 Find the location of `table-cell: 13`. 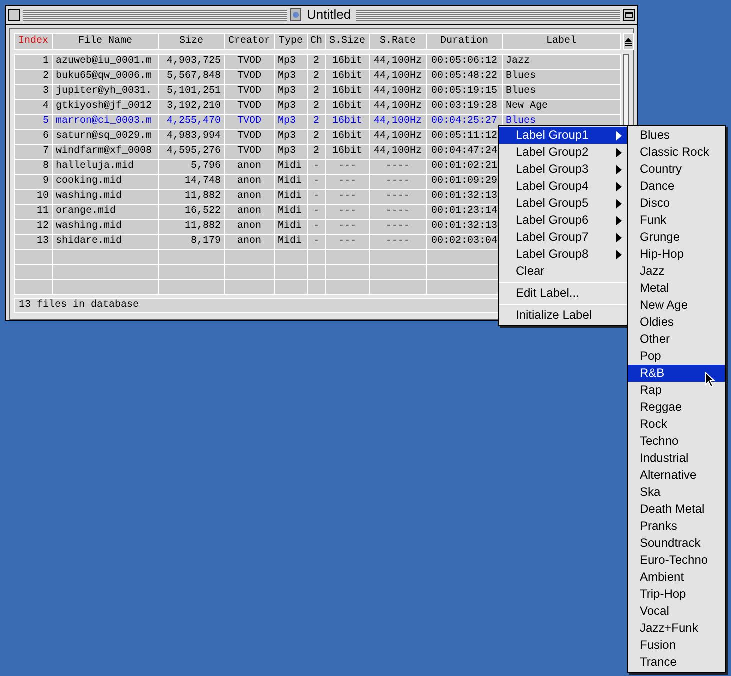

table-cell: 13 is located at coordinates (33, 242).